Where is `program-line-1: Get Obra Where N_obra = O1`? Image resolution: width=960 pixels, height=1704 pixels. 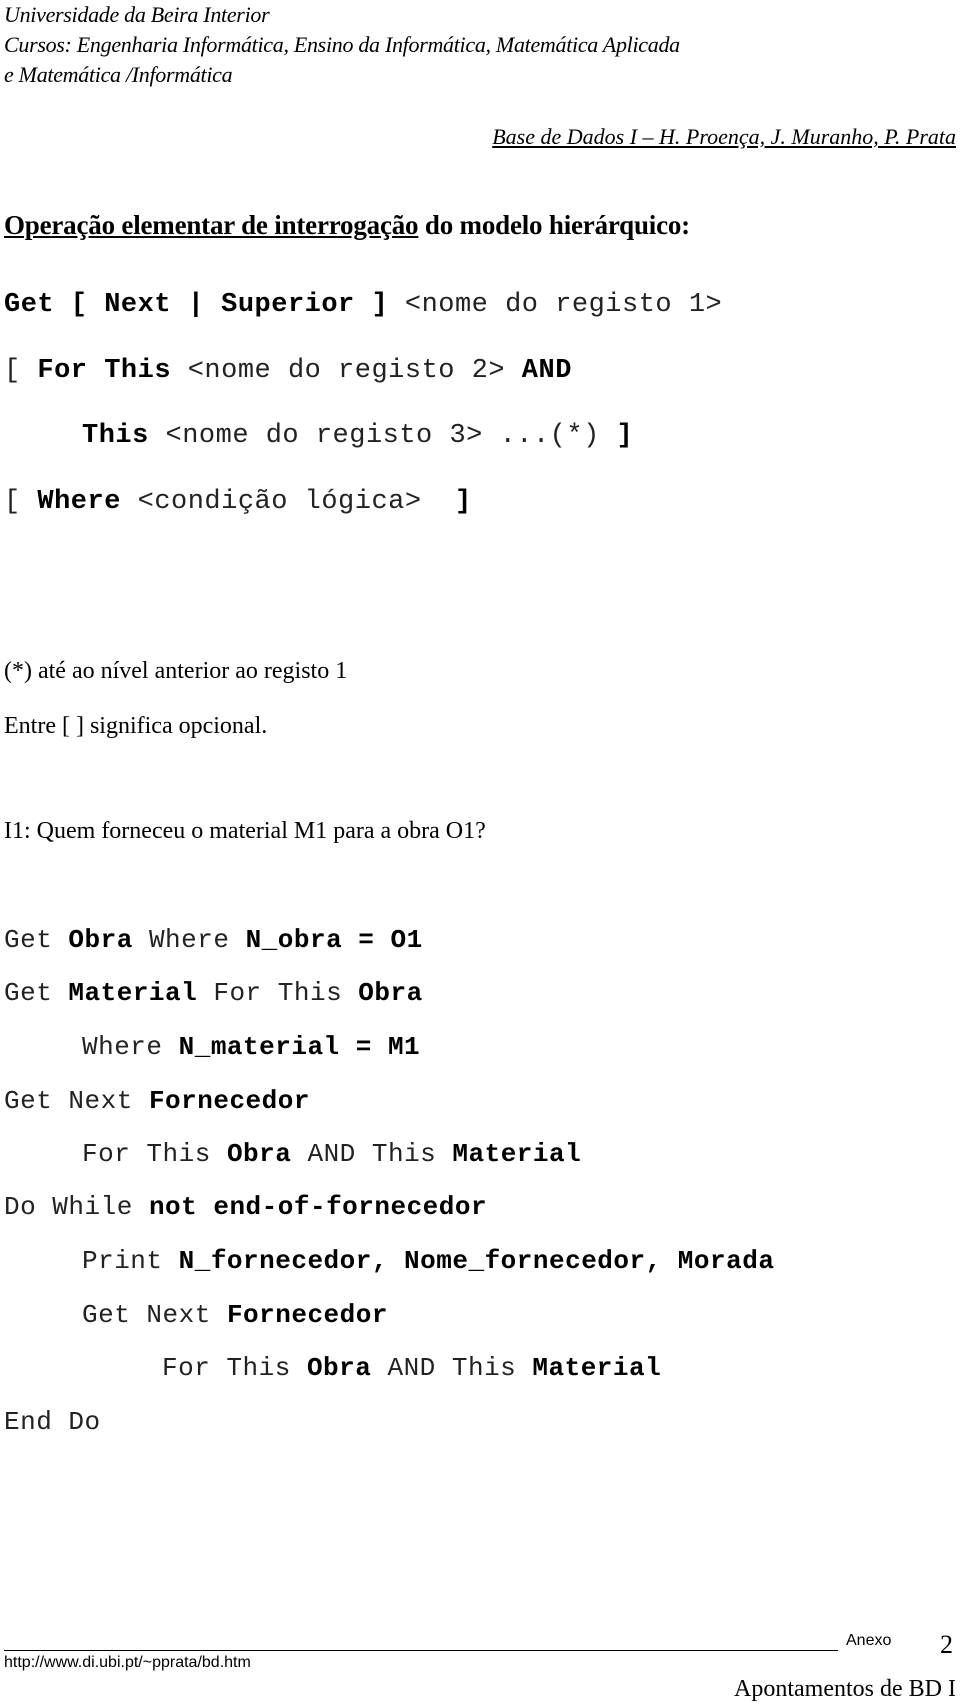
program-line-1: Get Obra Where N_obra = O1 is located at coordinates (213, 940).